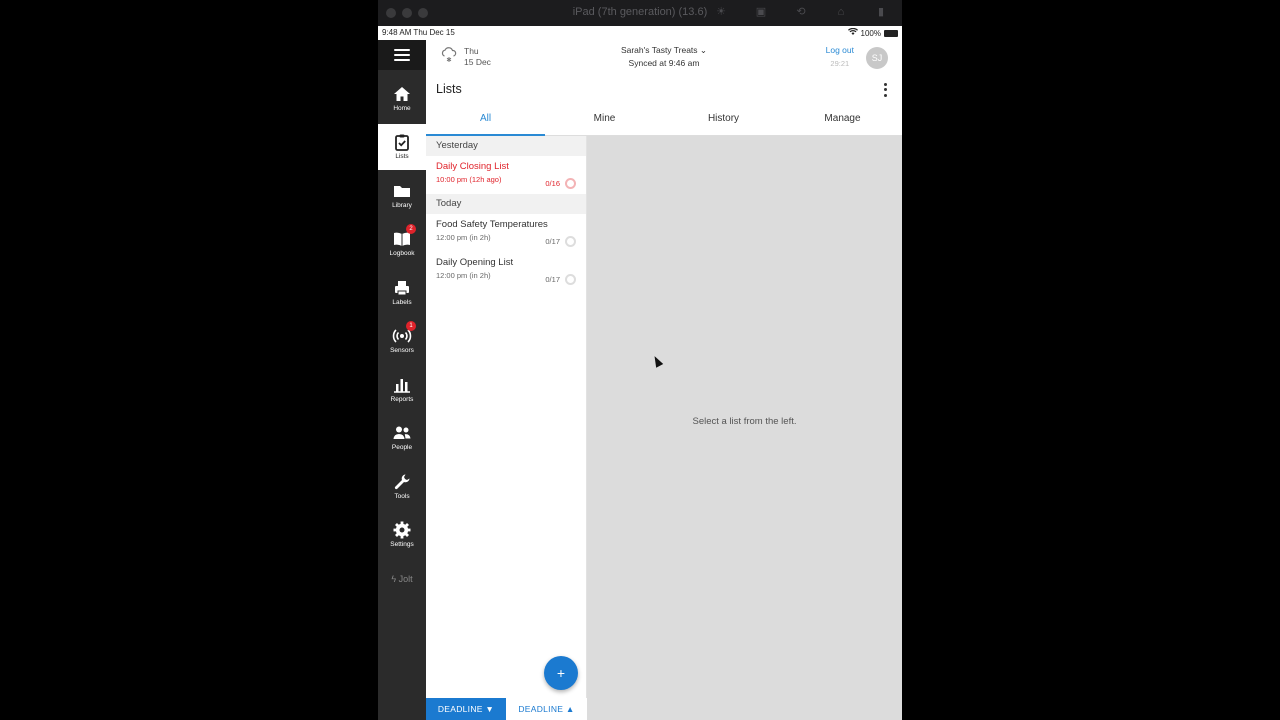 This screenshot has height=720, width=1280. I want to click on tab-mine: Mine, so click(604, 120).